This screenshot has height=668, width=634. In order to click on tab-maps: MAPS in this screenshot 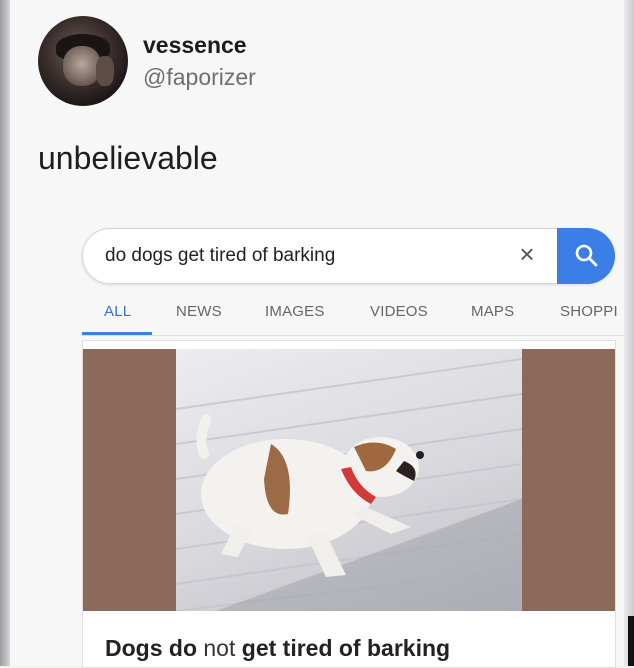, I will do `click(492, 311)`.